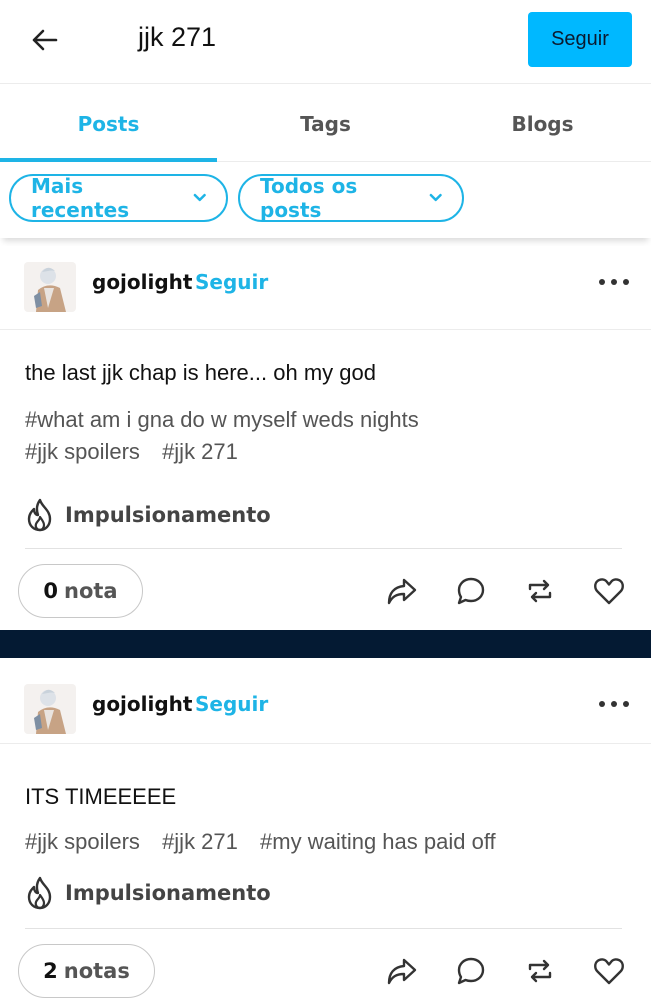 The height and width of the screenshot is (1000, 651). I want to click on search-query: jjk 271, so click(177, 37).